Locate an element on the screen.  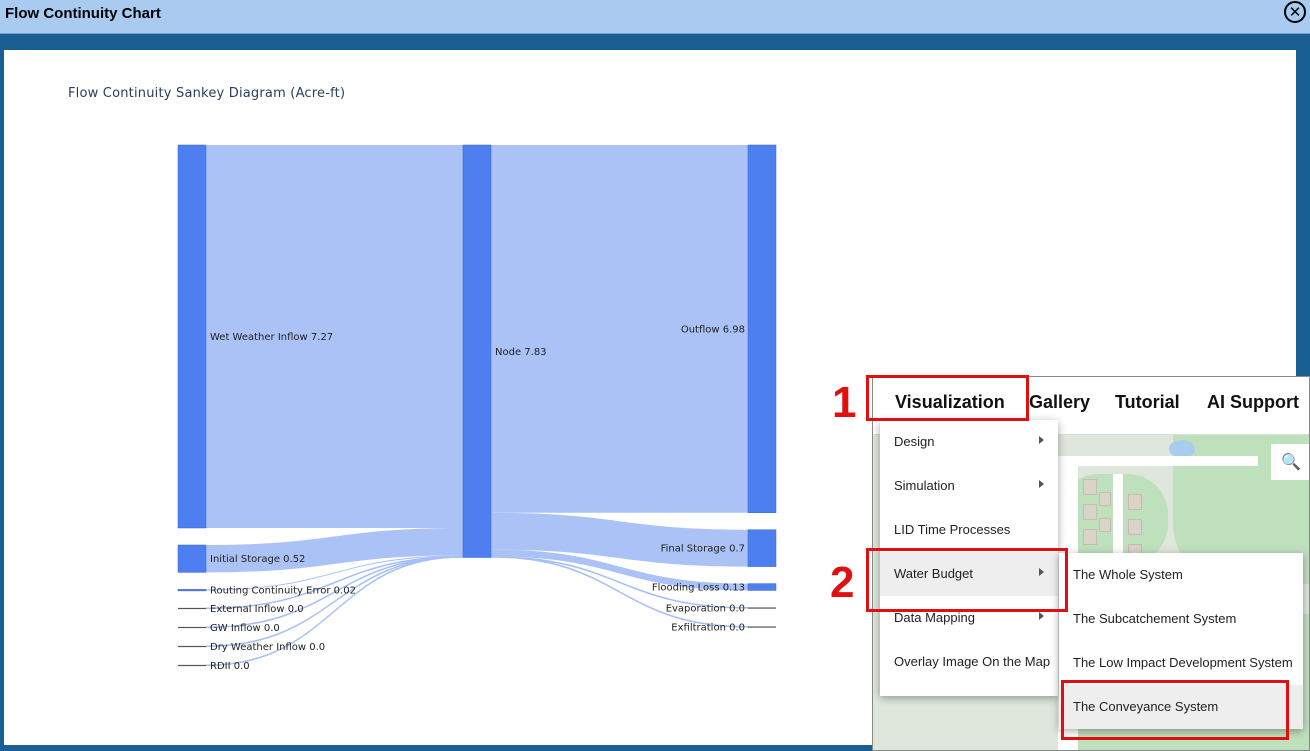
submenu-item-label: The Low Impact Development System is located at coordinates (1183, 662).